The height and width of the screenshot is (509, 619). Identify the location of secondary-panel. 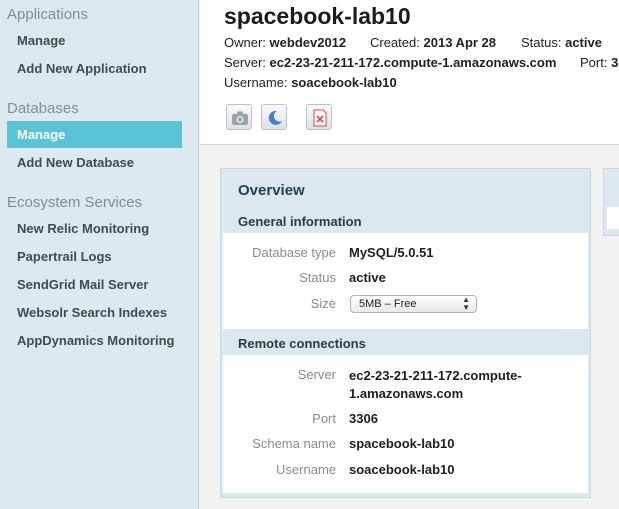
(611, 202).